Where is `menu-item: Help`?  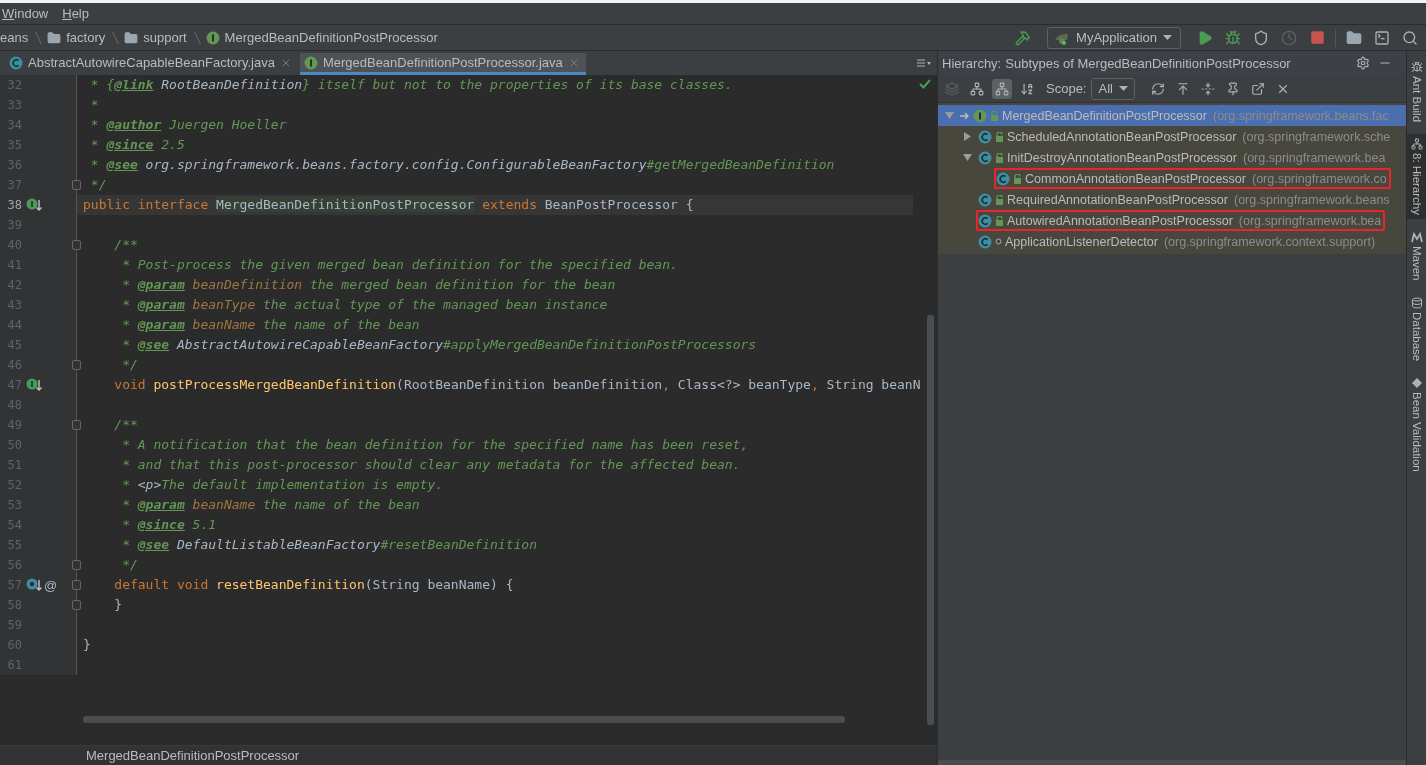 menu-item: Help is located at coordinates (75, 13).